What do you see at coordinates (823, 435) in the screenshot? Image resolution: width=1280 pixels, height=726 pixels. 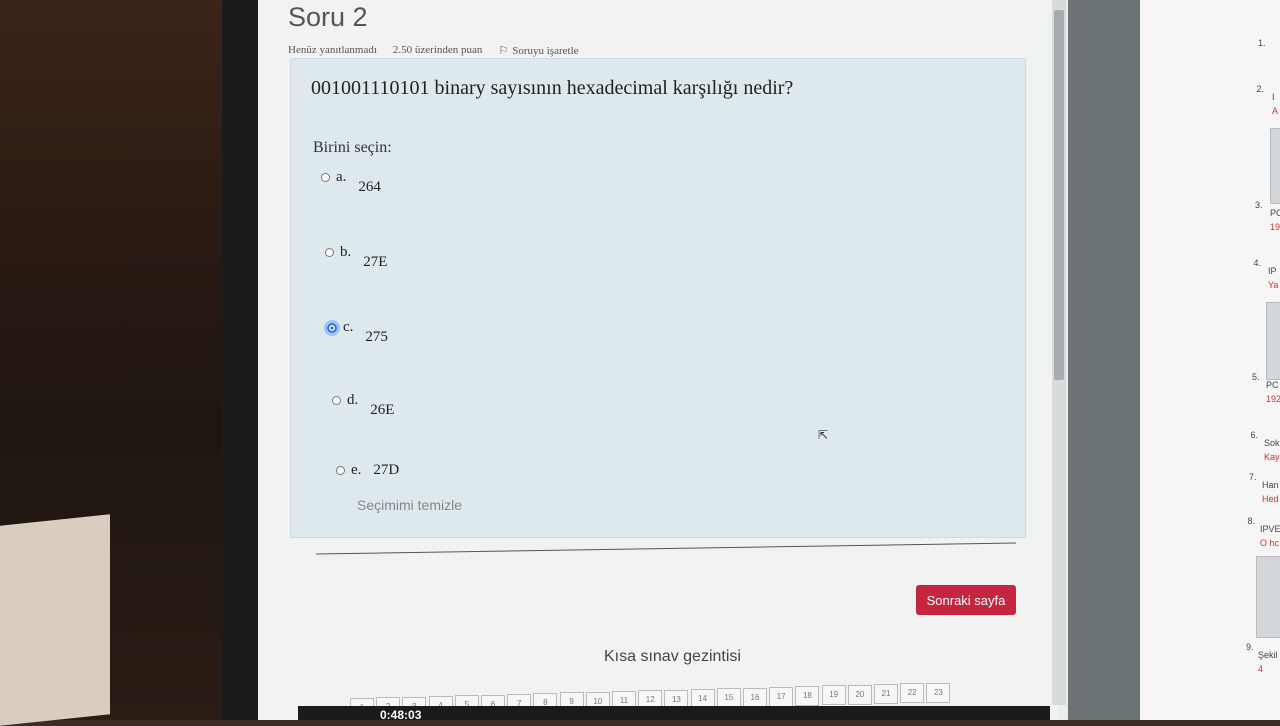 I see `mouse-cursor-icon: ⇱` at bounding box center [823, 435].